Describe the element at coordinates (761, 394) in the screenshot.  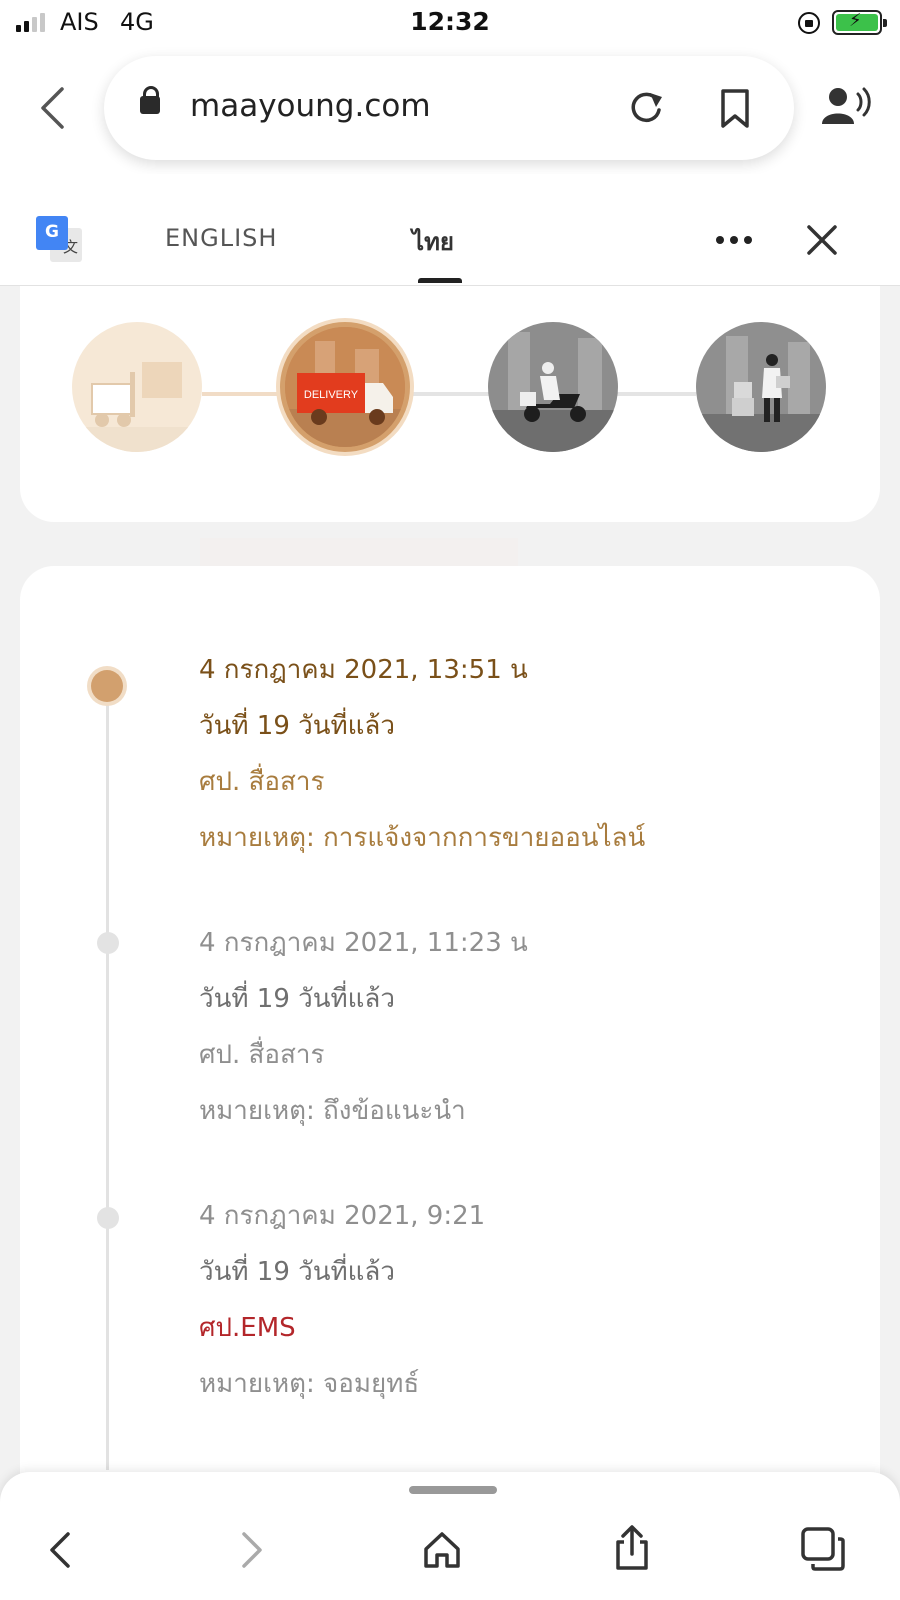
I see `parcel-received-icon` at that location.